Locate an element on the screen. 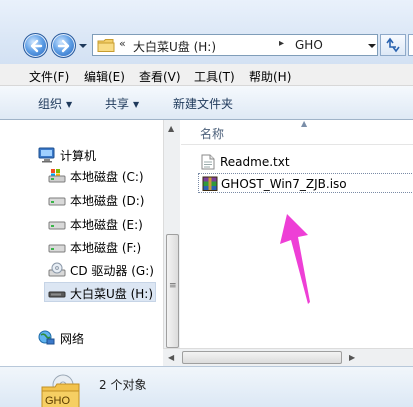 The image size is (413, 407). back-arrow-icon is located at coordinates (36, 46).